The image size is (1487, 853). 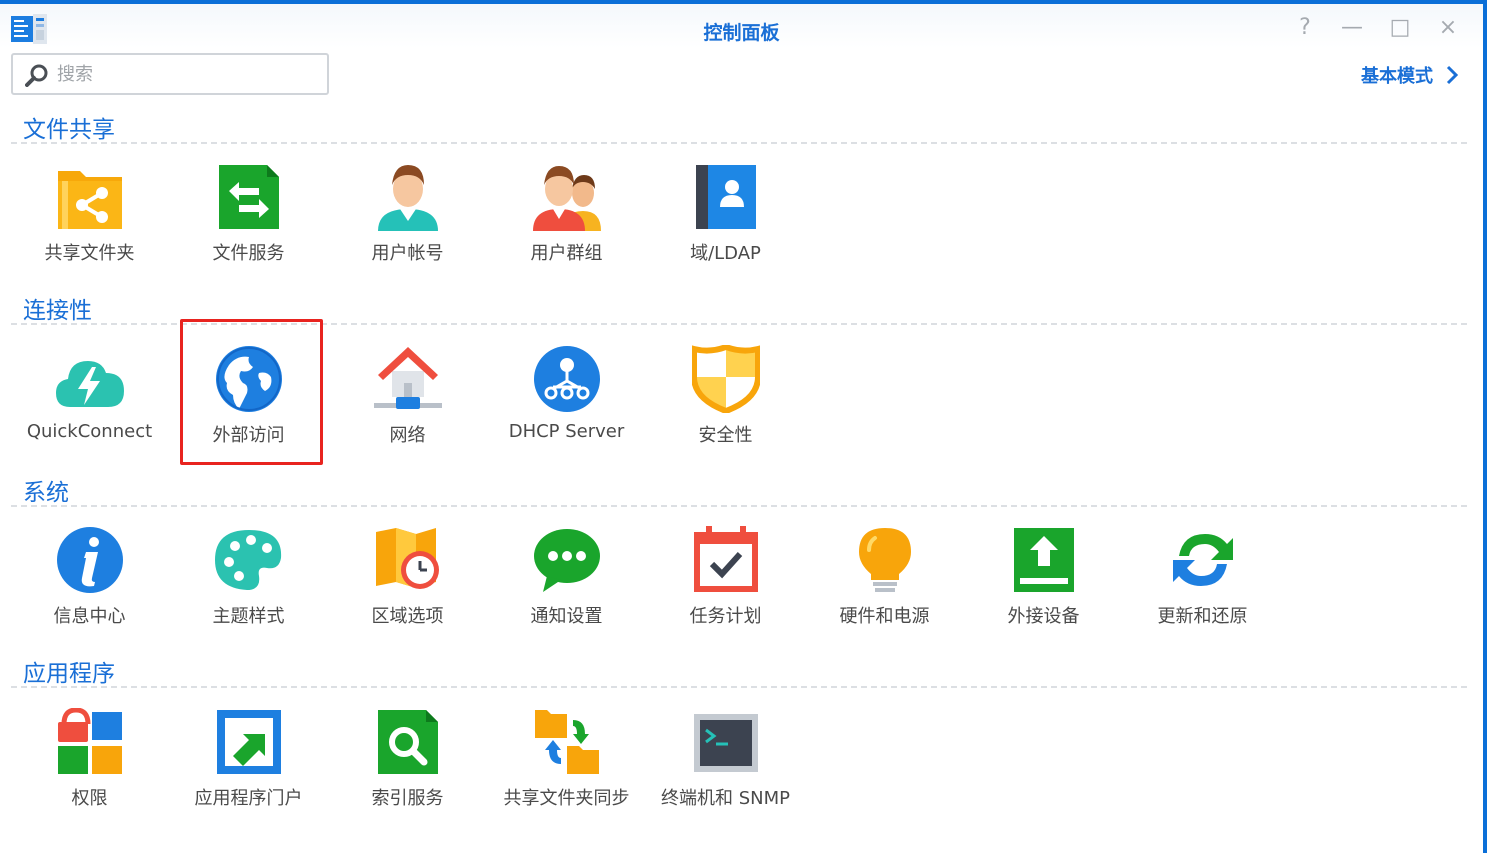 I want to click on section-title: 连接性, so click(x=57, y=311).